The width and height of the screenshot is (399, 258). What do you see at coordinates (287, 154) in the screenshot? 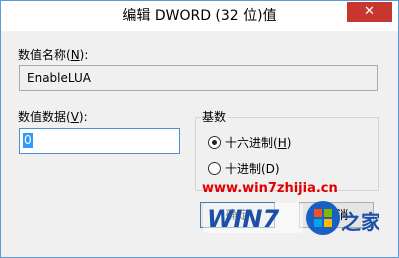
I see `base-groupbox` at bounding box center [287, 154].